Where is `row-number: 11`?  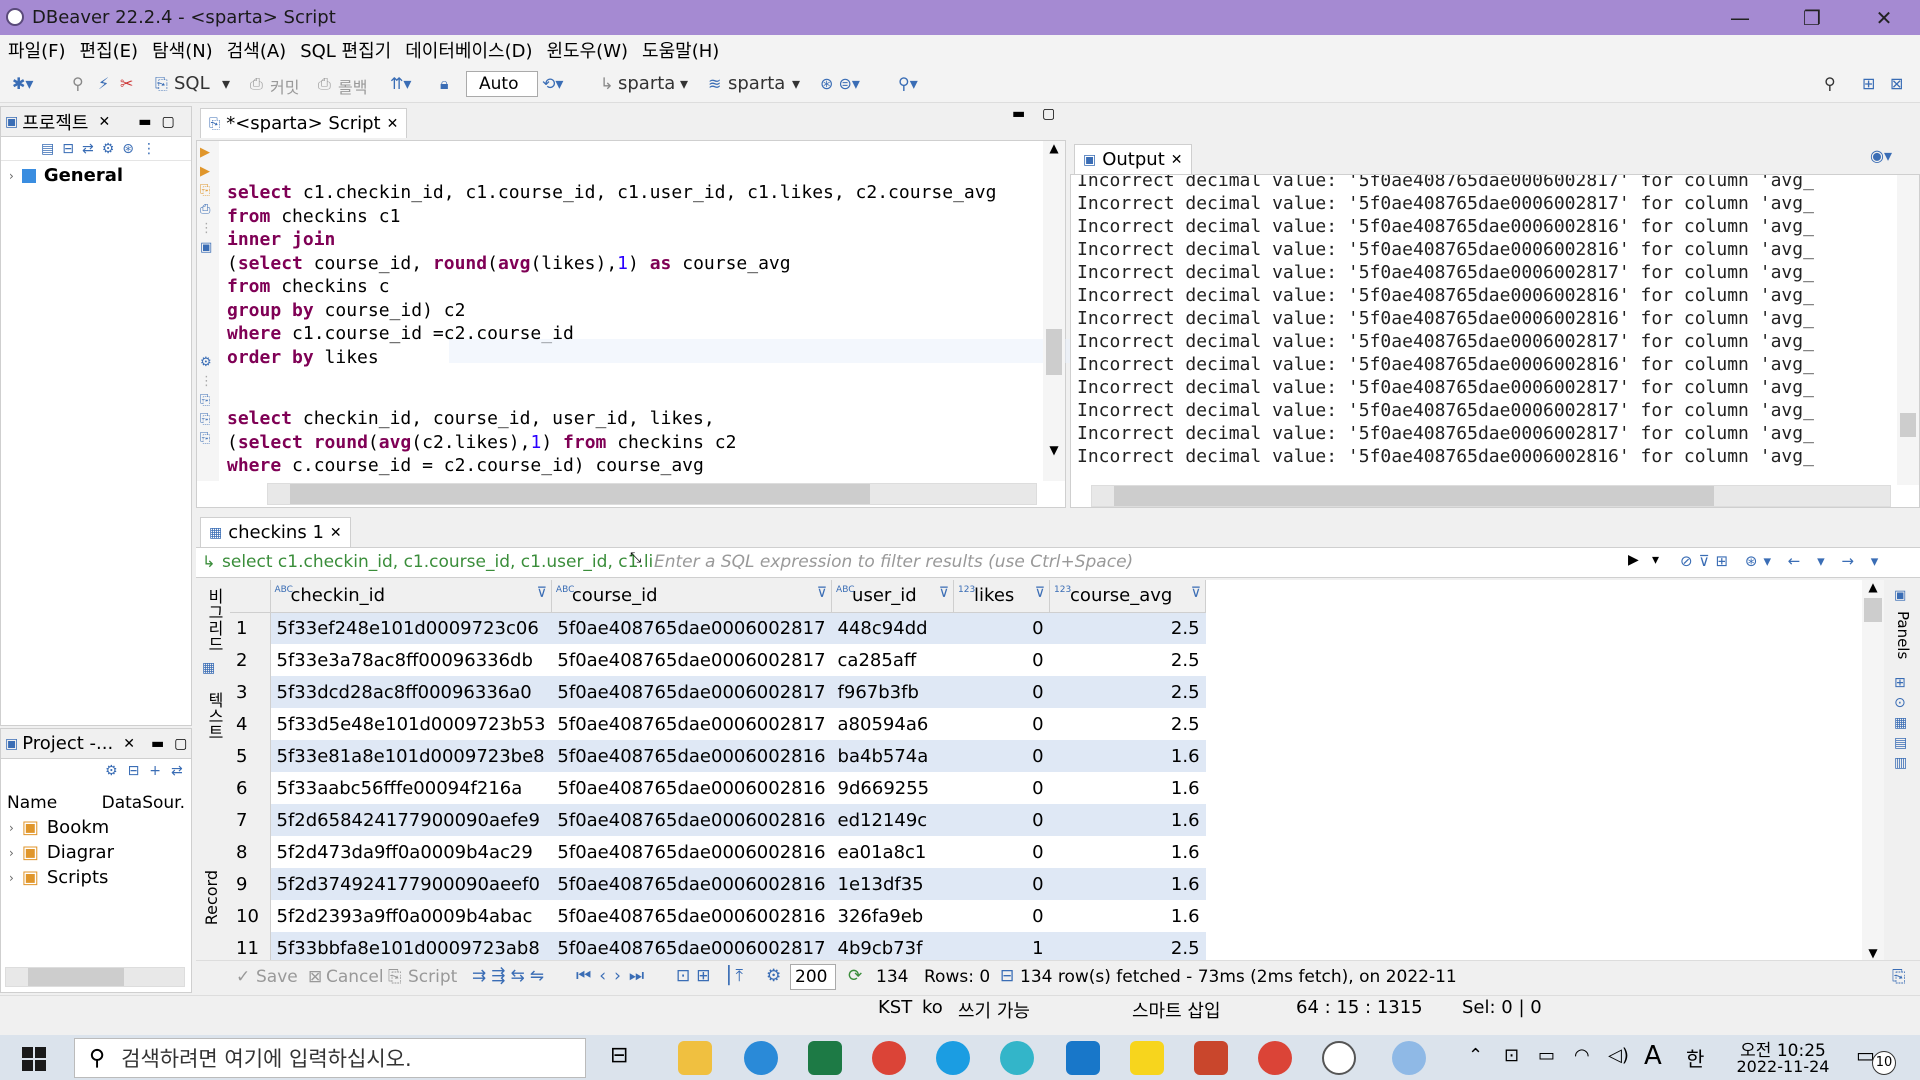
row-number: 11 is located at coordinates (250, 946).